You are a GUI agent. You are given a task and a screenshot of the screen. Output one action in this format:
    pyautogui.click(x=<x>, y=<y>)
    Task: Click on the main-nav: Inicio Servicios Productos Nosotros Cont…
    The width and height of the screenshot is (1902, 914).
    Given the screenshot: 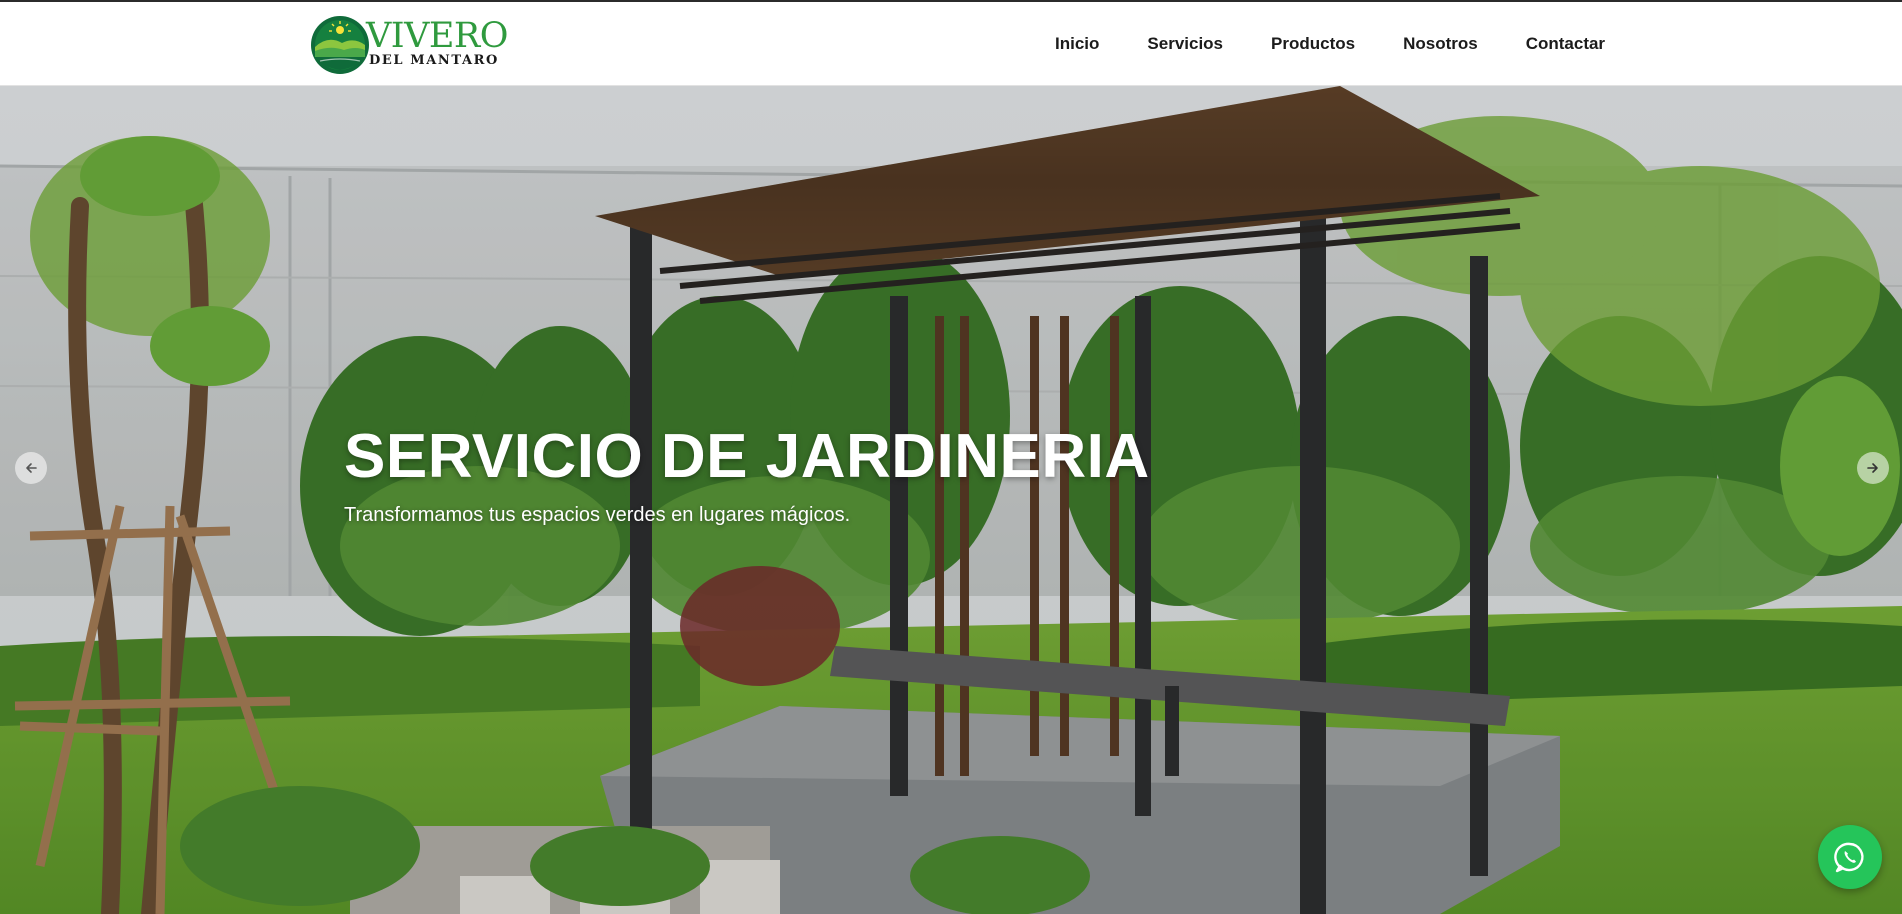 What is the action you would take?
    pyautogui.click(x=1330, y=44)
    